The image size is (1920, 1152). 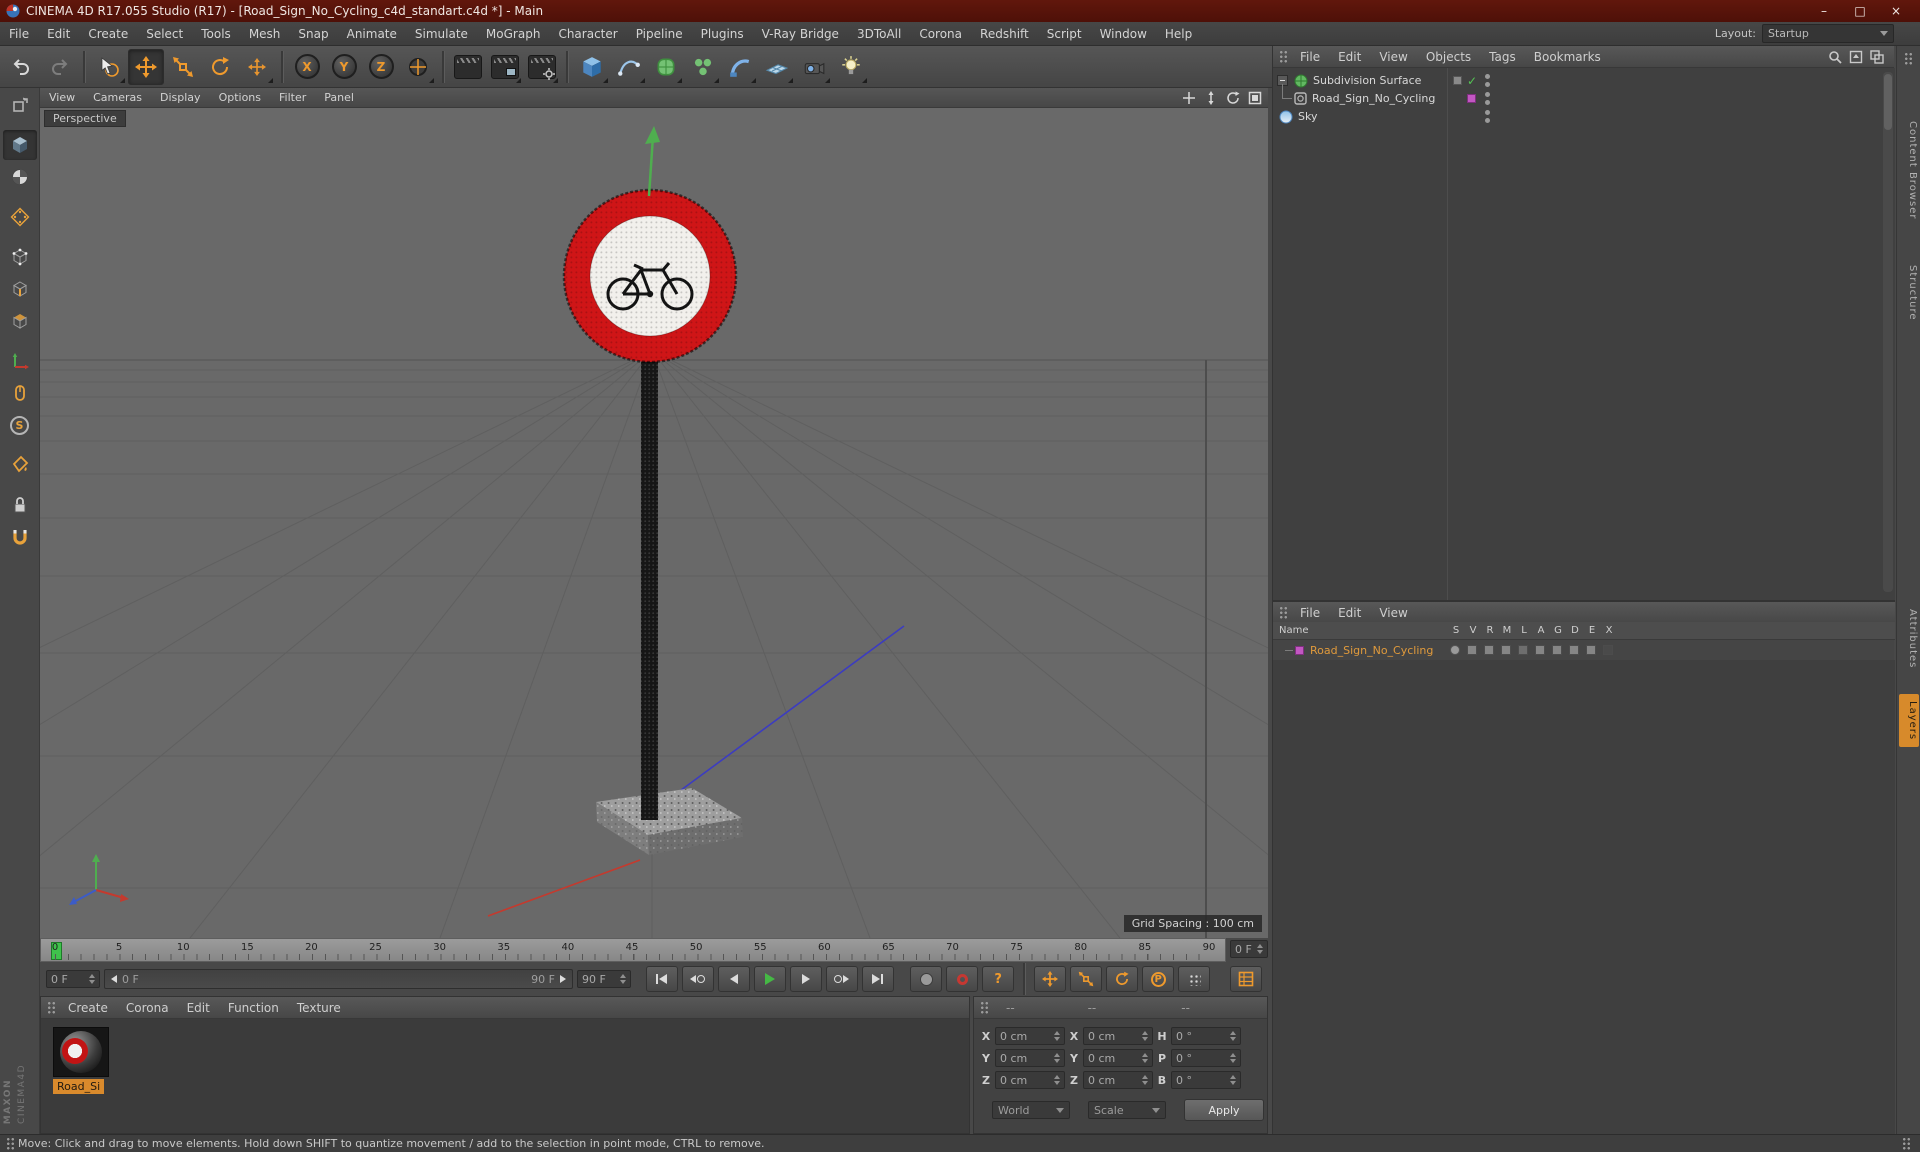 What do you see at coordinates (1373, 98) in the screenshot?
I see `object-name: Road_Sign_No_Cycling` at bounding box center [1373, 98].